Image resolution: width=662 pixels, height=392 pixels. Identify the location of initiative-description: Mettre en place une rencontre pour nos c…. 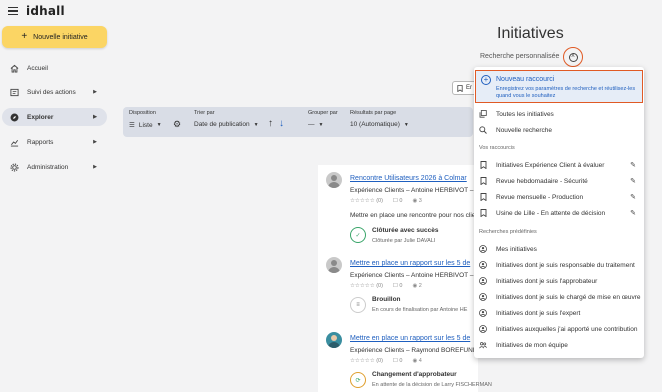
(413, 215).